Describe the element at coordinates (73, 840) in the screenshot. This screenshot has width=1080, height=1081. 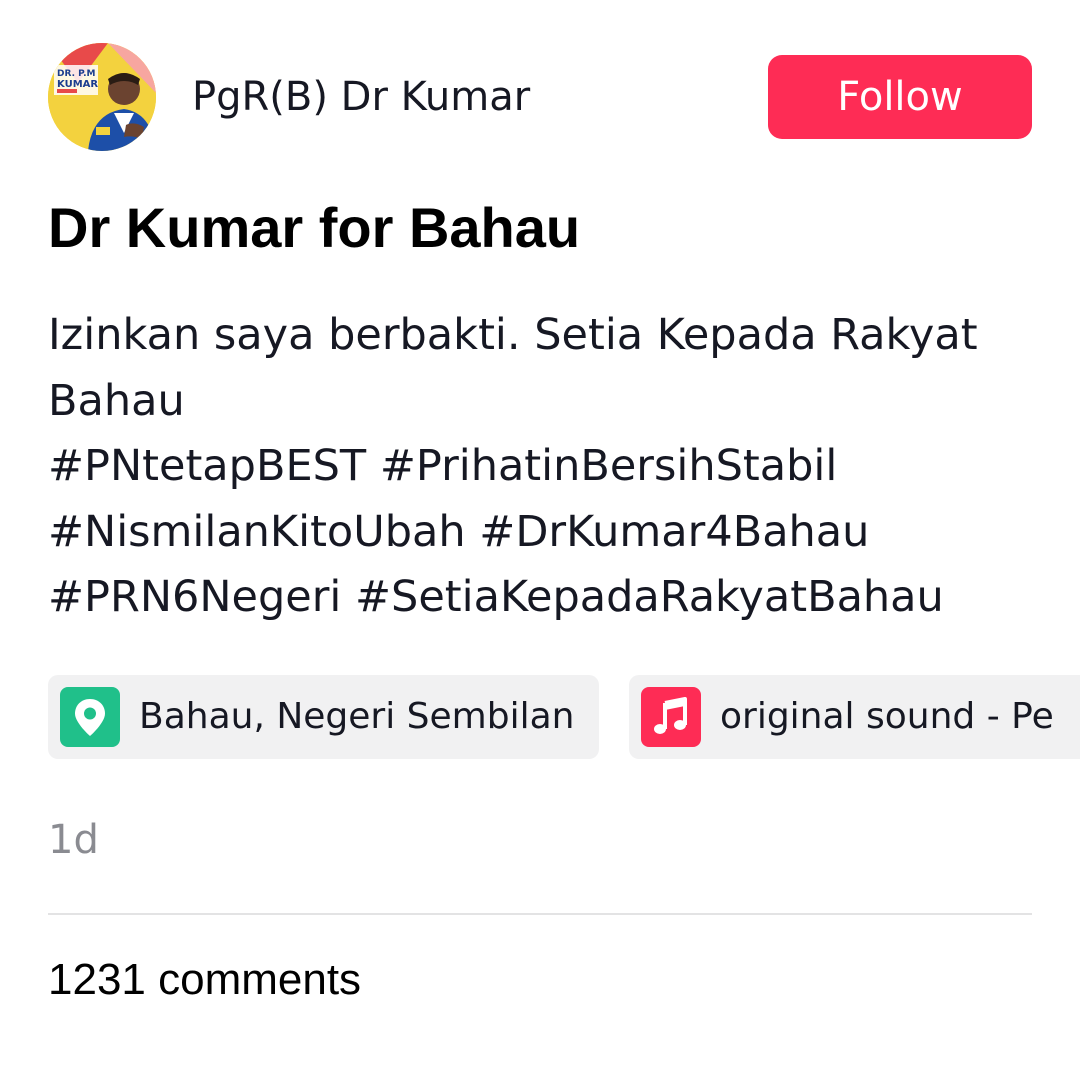
I see `post-timestamp: 1d` at that location.